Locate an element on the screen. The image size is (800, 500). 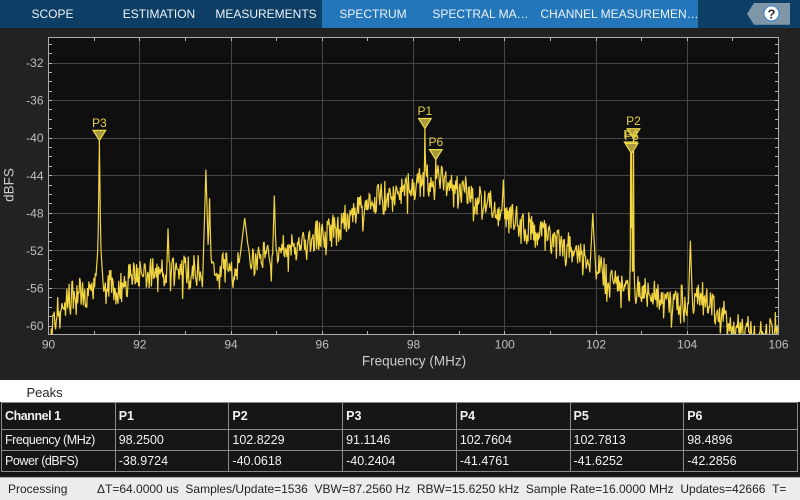
svg-text: 94 is located at coordinates (231, 345).